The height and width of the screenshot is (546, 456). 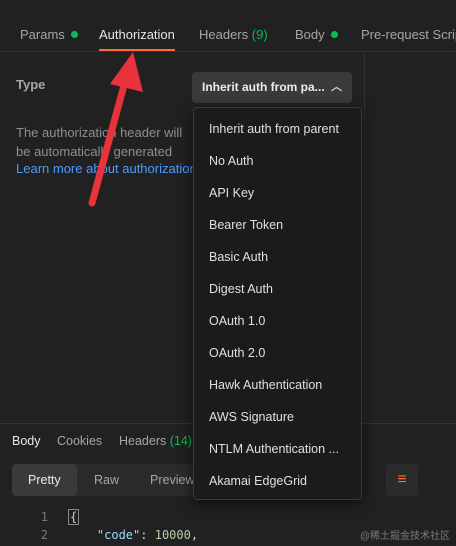 I want to click on auth-option: No Auth, so click(x=277, y=161).